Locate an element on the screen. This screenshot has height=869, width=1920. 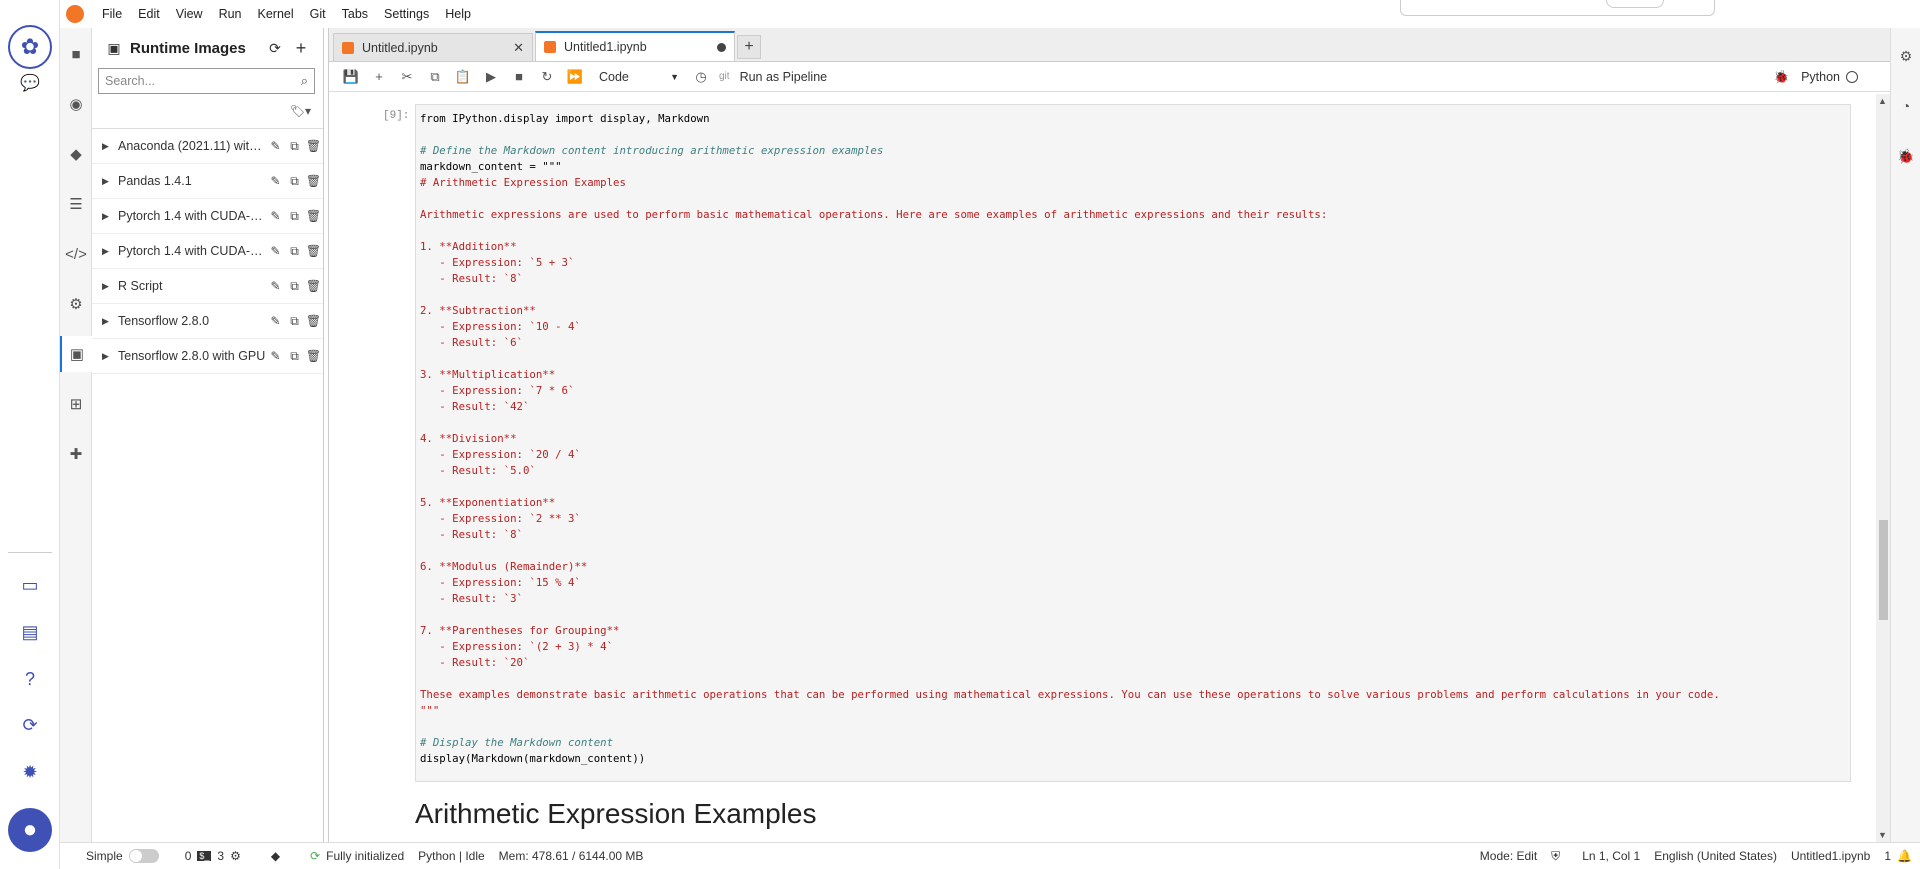
runtime-images-icon: ▣ is located at coordinates (76, 354).